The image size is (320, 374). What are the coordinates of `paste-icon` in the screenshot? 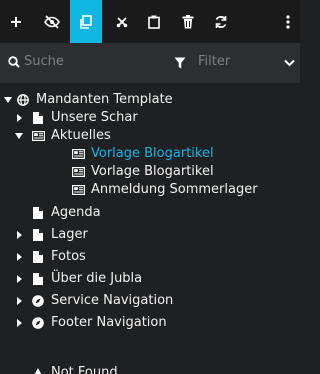 It's located at (154, 22).